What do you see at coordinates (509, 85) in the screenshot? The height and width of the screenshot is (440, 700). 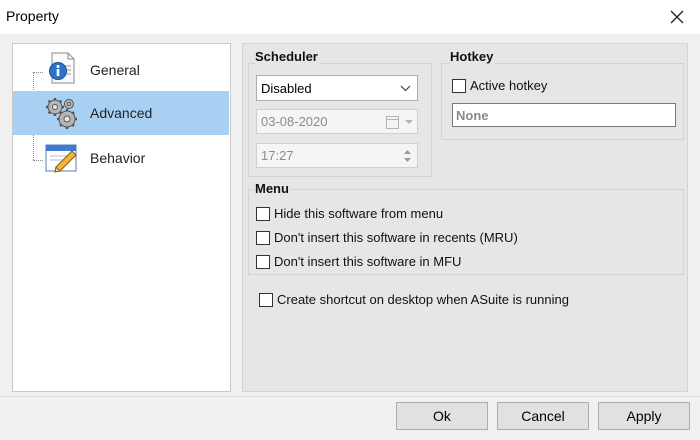 I see `active-hotkey-label: Active hotkey` at bounding box center [509, 85].